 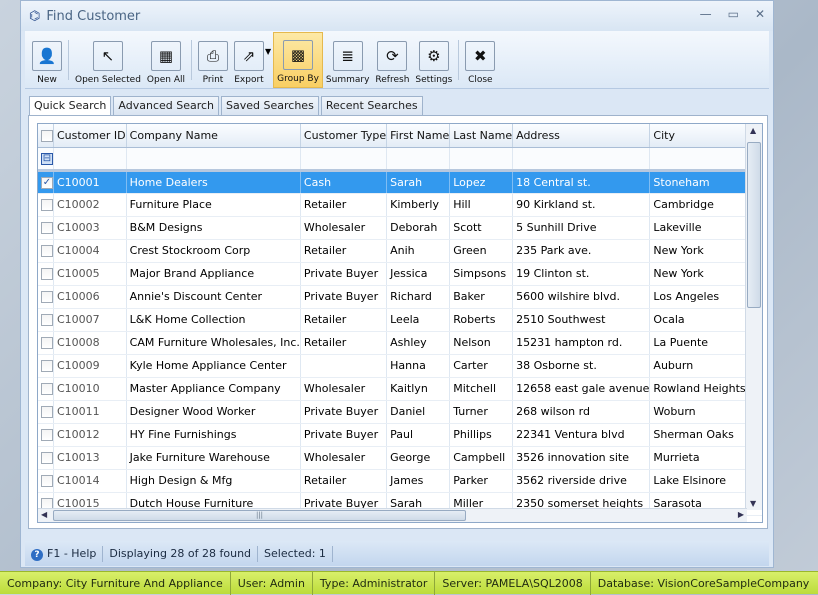 What do you see at coordinates (259, 515) in the screenshot?
I see `horizontal-scroll-thumb: |||` at bounding box center [259, 515].